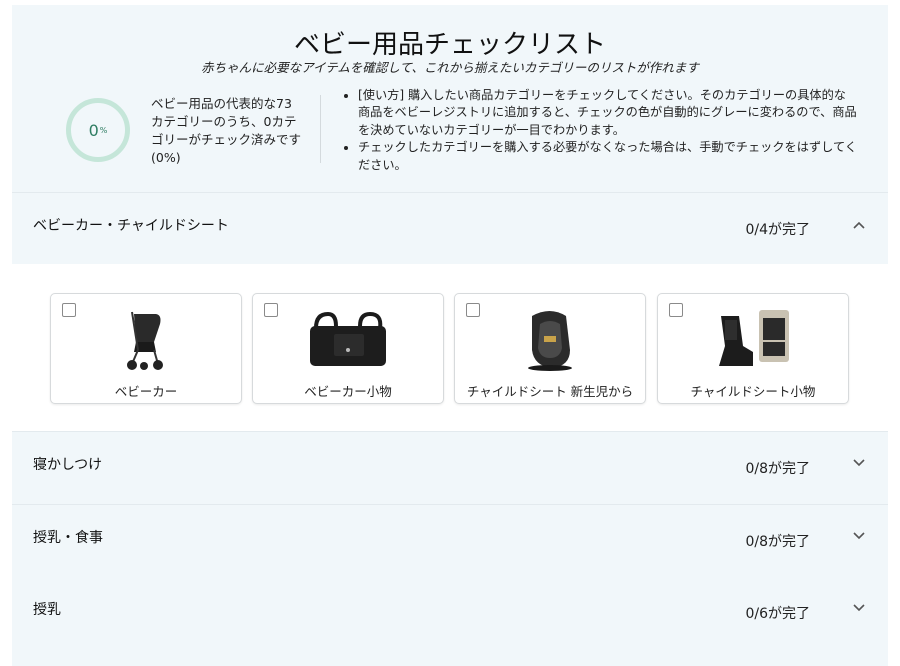 The image size is (900, 666). Describe the element at coordinates (777, 230) in the screenshot. I see `section-progress: 0/4が完了` at that location.